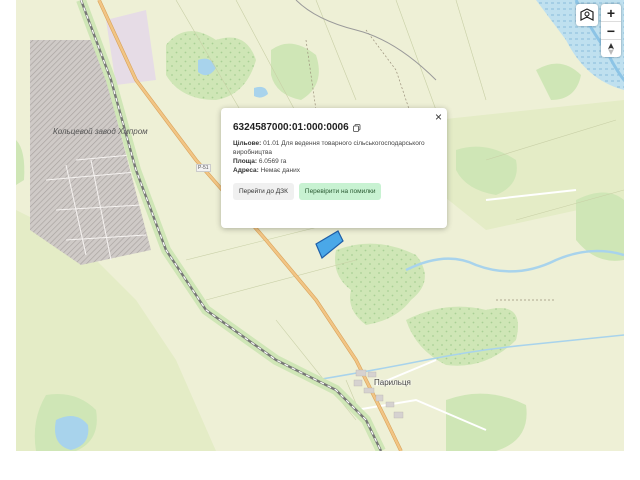 The height and width of the screenshot is (480, 640). I want to click on address-label: Адреса:, so click(246, 170).